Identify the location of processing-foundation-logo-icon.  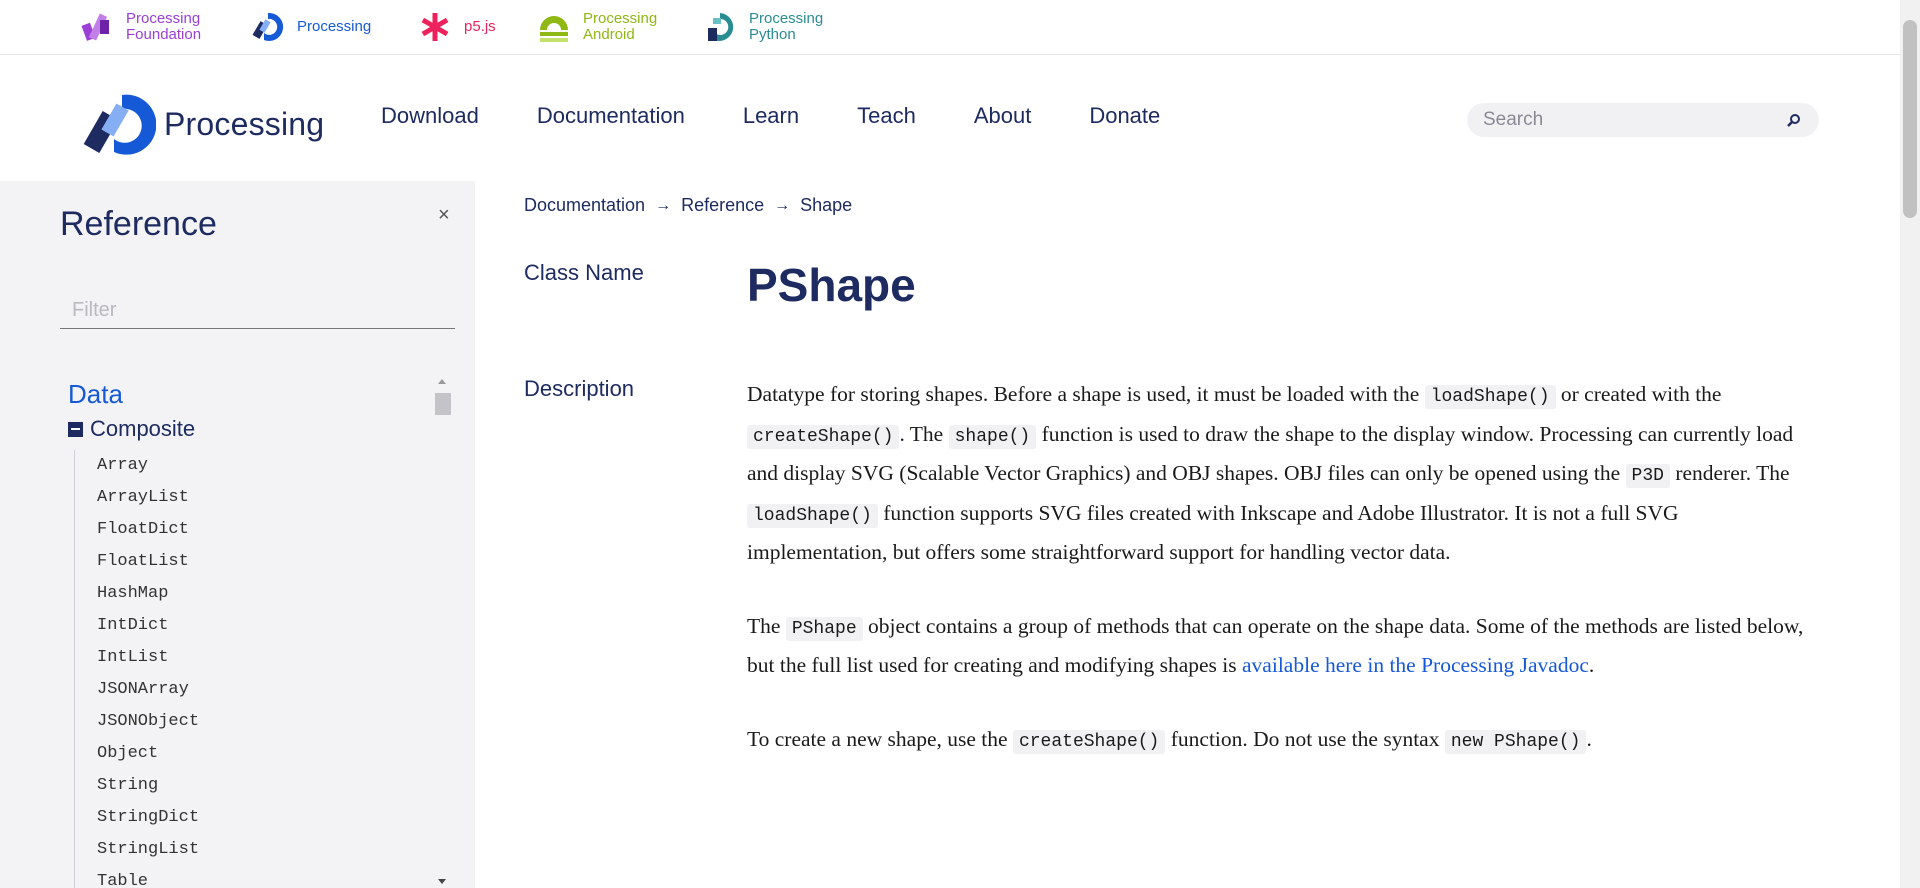
(95, 27).